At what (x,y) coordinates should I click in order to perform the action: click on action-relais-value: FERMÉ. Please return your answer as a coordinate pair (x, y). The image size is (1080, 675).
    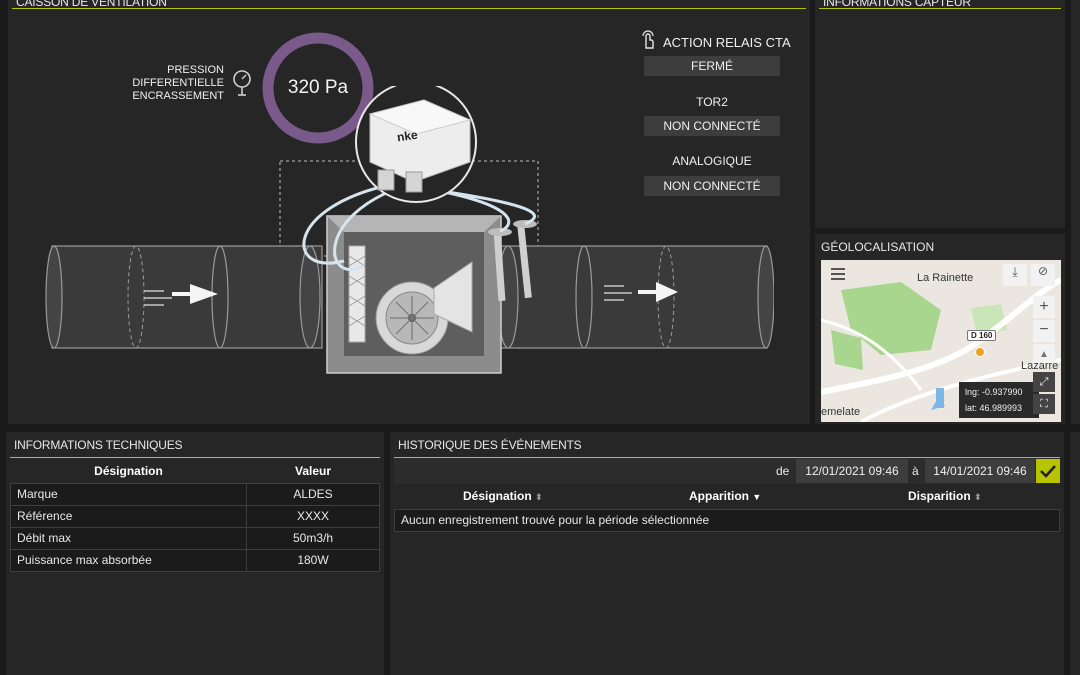
    Looking at the image, I should click on (712, 66).